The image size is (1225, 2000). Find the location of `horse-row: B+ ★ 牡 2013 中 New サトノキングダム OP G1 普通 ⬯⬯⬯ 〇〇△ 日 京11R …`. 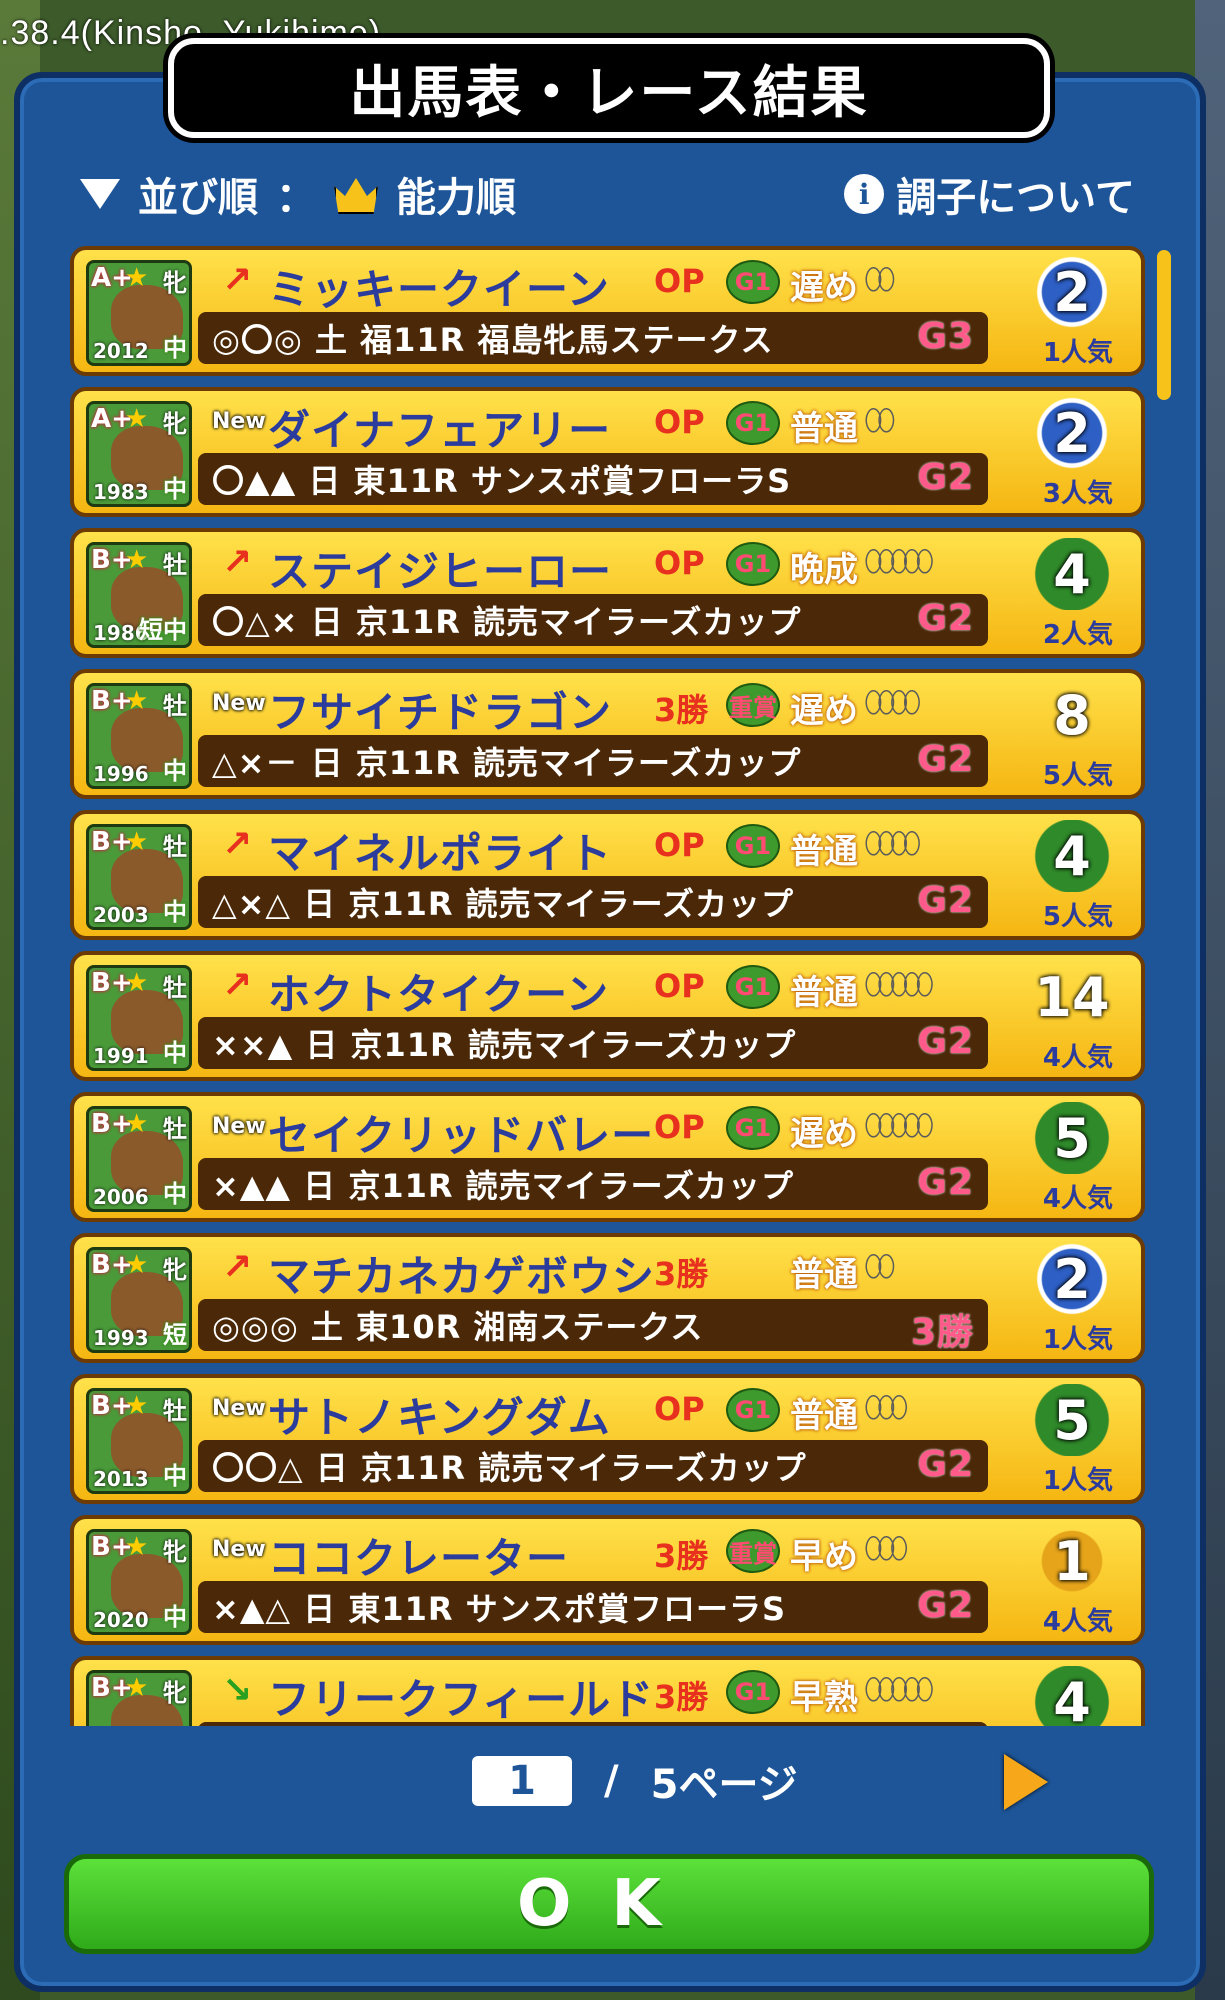

horse-row: B+ ★ 牡 2013 中 New サトノキングダム OP G1 普通 ⬯⬯⬯ 〇〇△ 日 京11R … is located at coordinates (607, 1439).